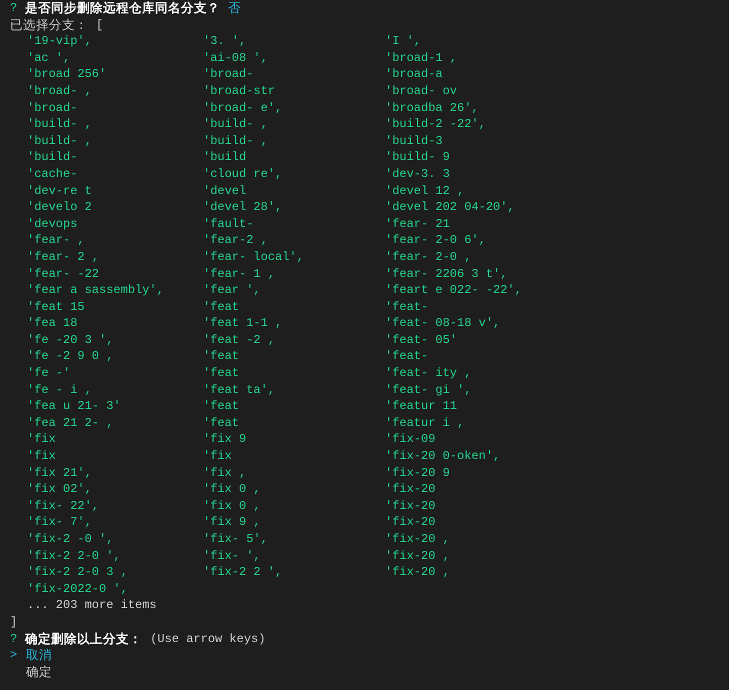  What do you see at coordinates (428, 257) in the screenshot?
I see `branch-name: 'fear- 2-0 ,` at bounding box center [428, 257].